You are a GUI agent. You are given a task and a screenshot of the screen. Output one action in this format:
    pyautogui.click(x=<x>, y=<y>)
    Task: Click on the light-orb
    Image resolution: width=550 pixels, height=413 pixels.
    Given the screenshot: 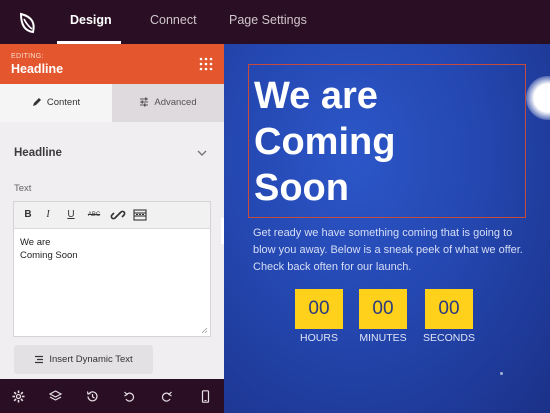 What is the action you would take?
    pyautogui.click(x=538, y=98)
    